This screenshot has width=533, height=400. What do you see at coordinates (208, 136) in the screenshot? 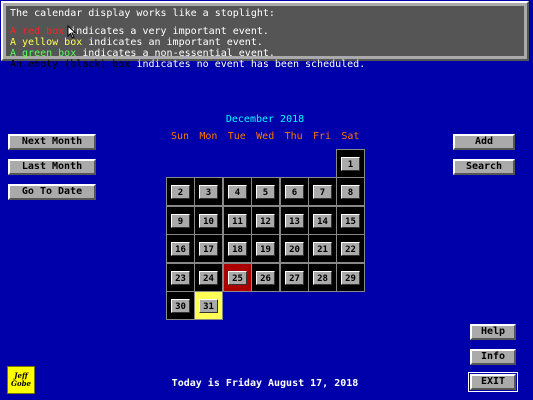
I see `weekday-mon: Mon` at bounding box center [208, 136].